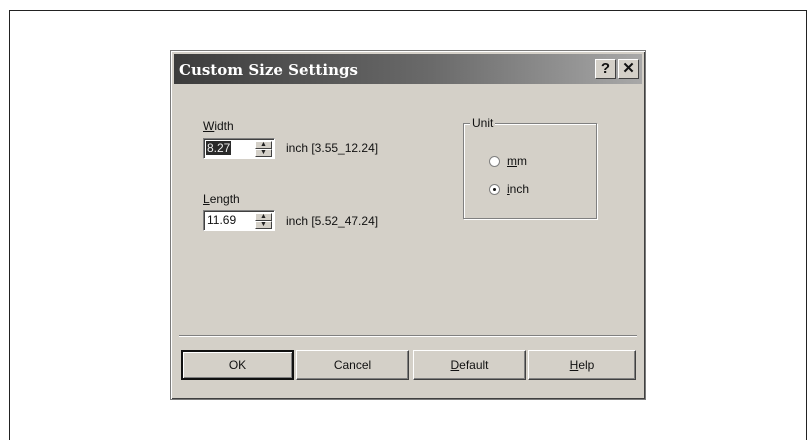 This screenshot has width=809, height=440. I want to click on ok-button: OK, so click(237, 365).